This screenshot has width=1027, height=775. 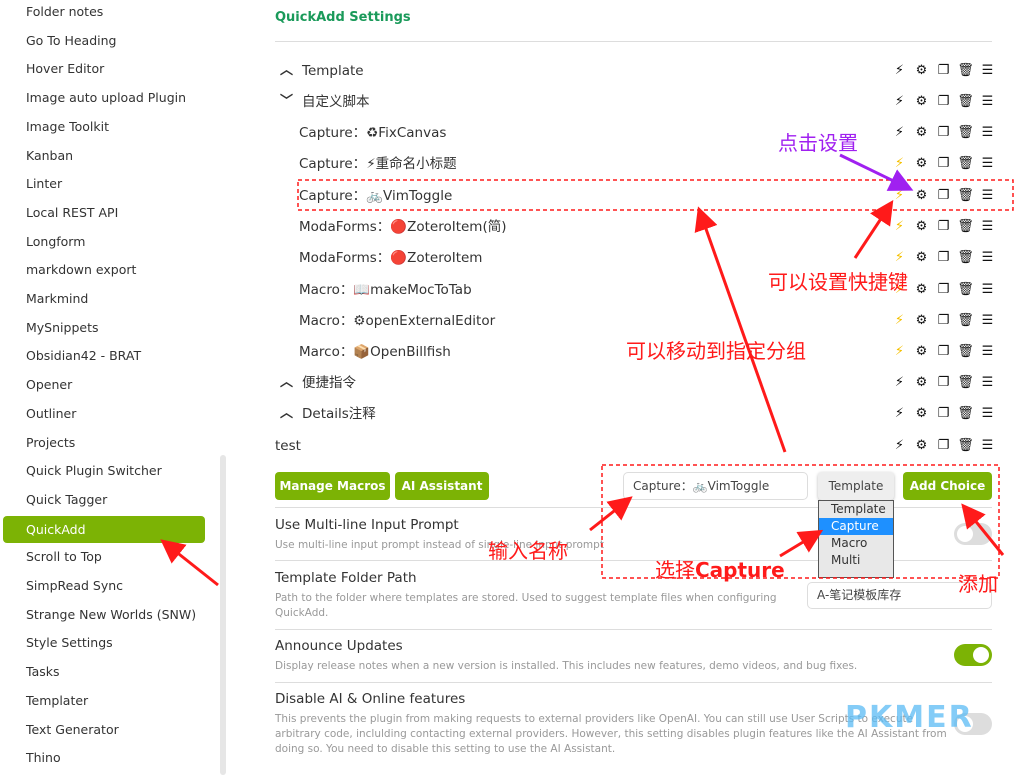 What do you see at coordinates (67, 127) in the screenshot?
I see `sidebar-item: Image Toolkit` at bounding box center [67, 127].